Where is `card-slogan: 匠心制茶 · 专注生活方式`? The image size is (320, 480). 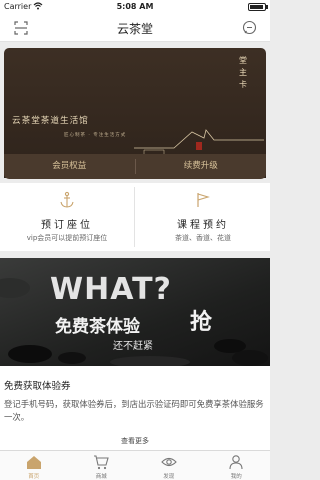 card-slogan: 匠心制茶 · 专注生活方式 is located at coordinates (95, 135).